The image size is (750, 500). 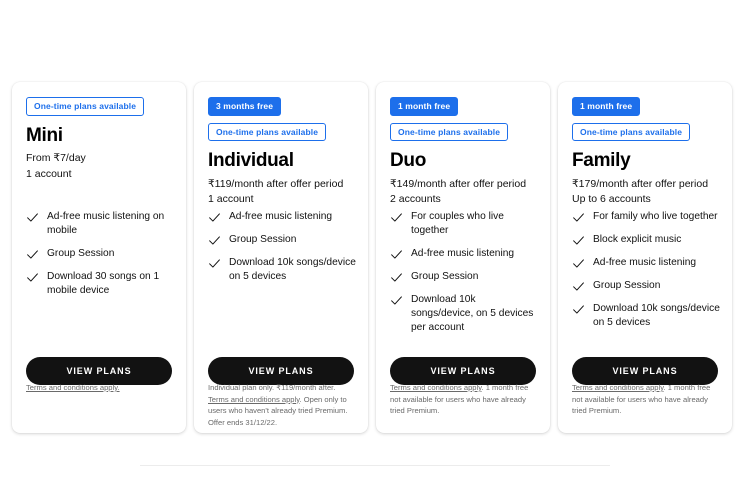 I want to click on badge-stack: One-time plans available, so click(x=99, y=109).